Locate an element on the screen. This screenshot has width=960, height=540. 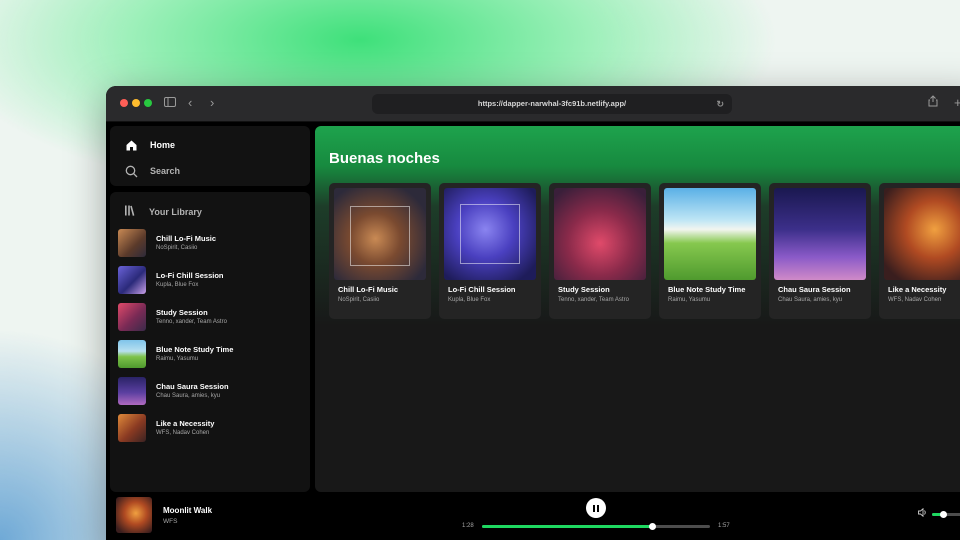
volume-slider is located at coordinates (946, 514).